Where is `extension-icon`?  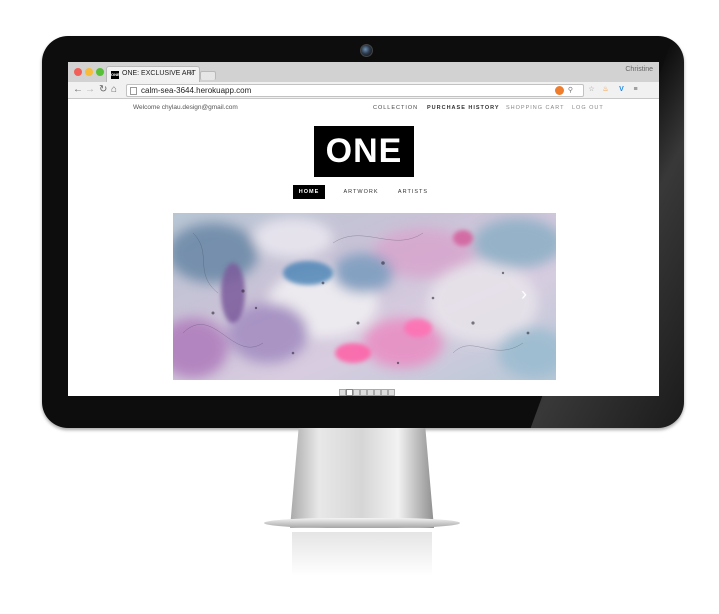
extension-icon is located at coordinates (559, 90).